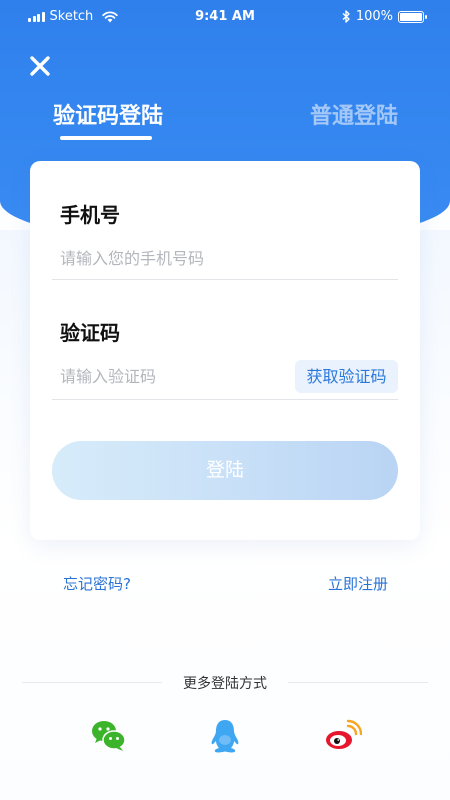  I want to click on code-label: 验证码, so click(90, 333).